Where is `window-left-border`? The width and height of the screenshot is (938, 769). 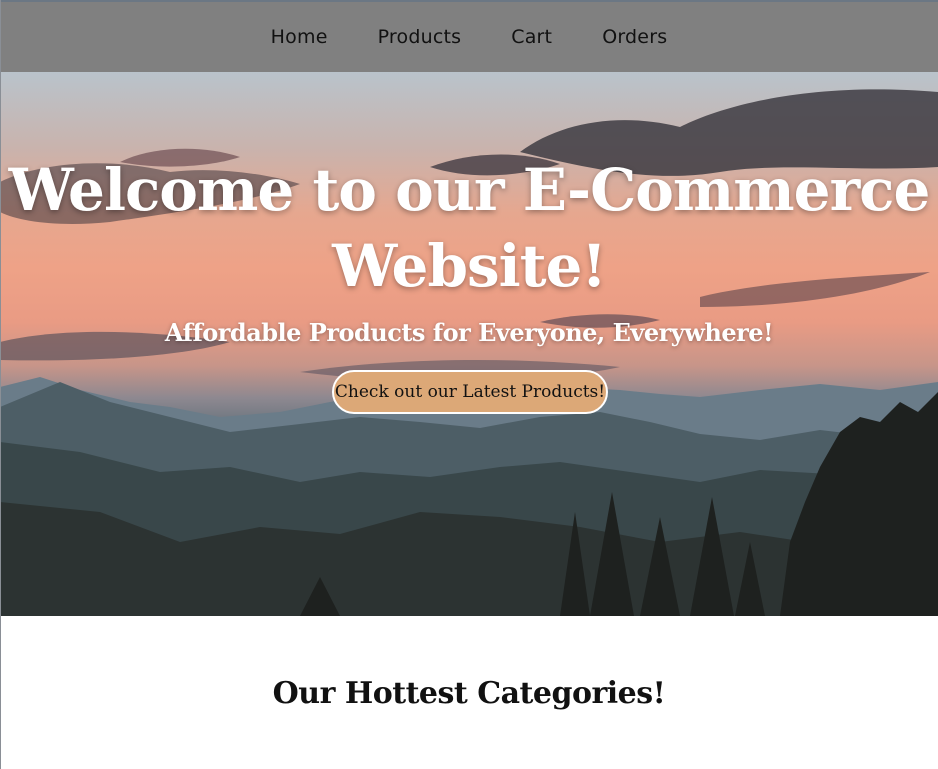
window-left-border is located at coordinates (0, 384).